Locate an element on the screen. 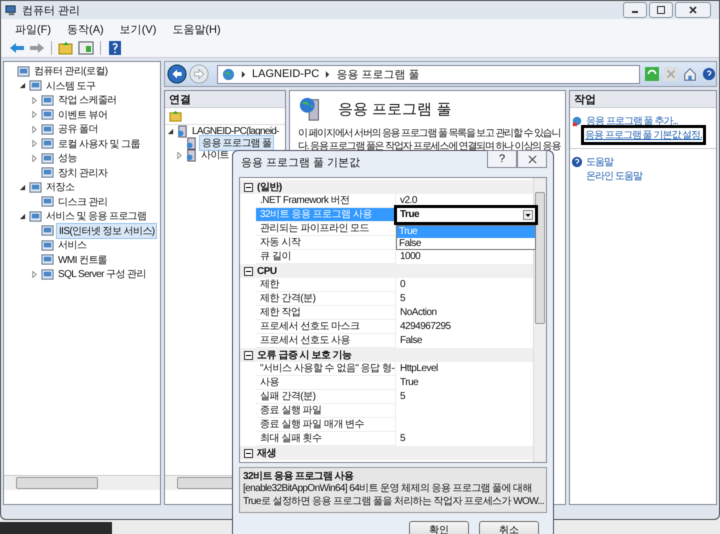 This screenshot has width=720, height=534. property-value: 5 is located at coordinates (403, 396).